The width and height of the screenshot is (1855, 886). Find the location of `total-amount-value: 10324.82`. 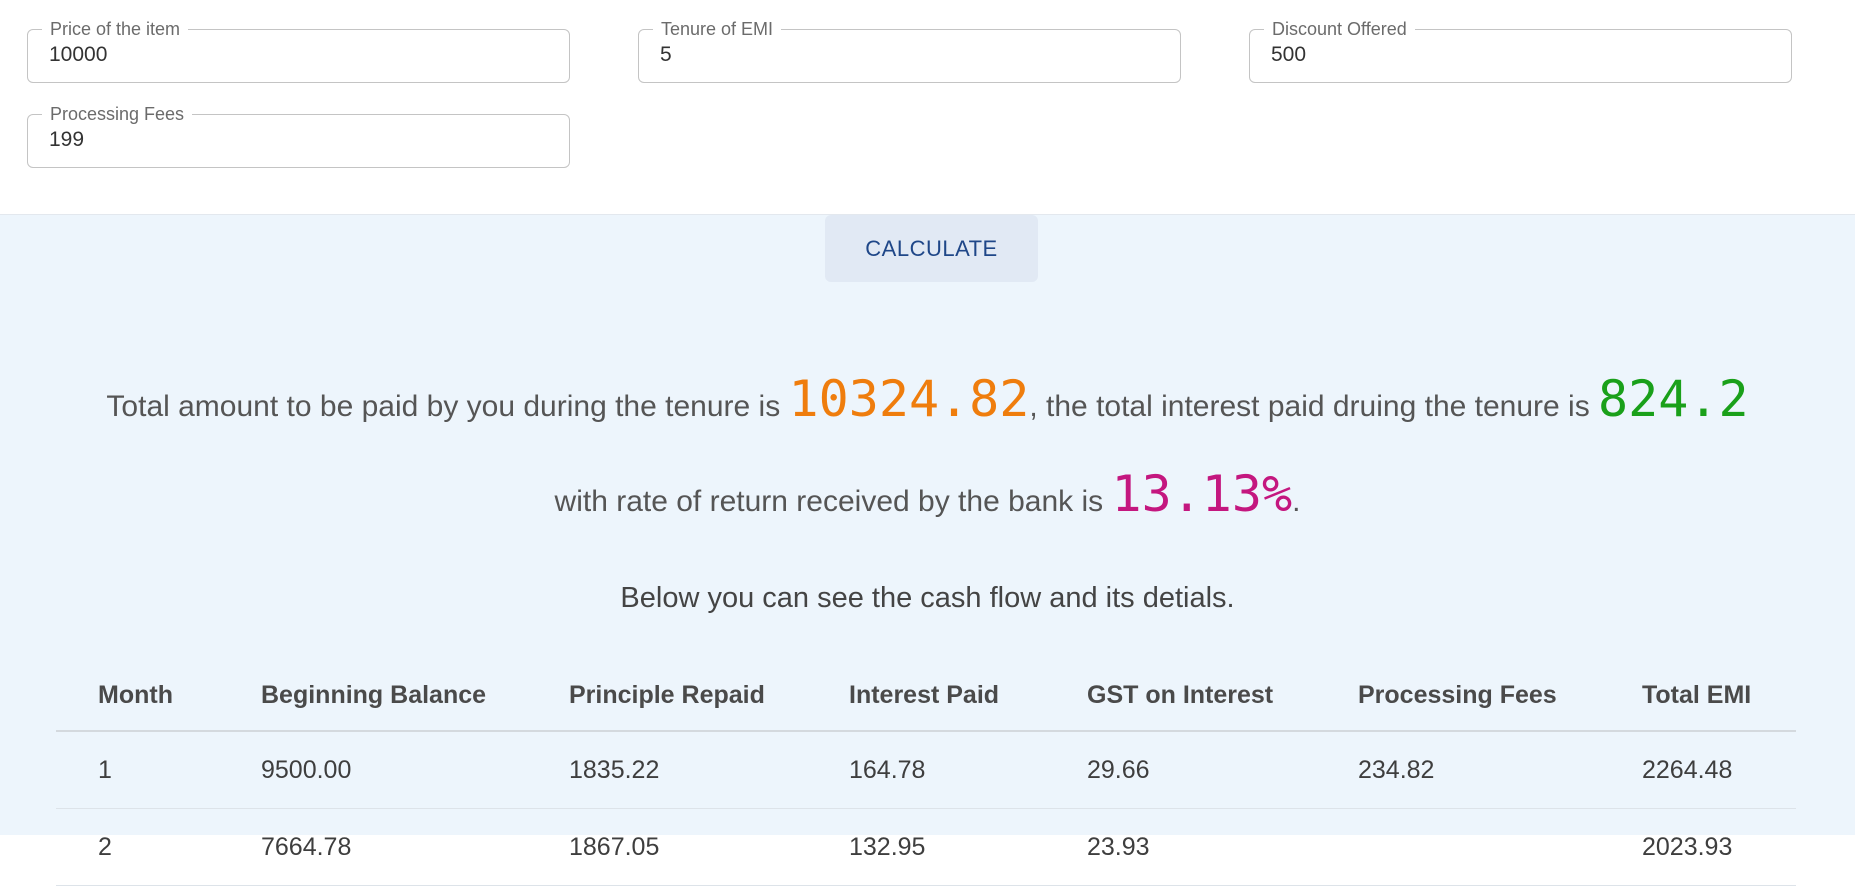

total-amount-value: 10324.82 is located at coordinates (909, 399).